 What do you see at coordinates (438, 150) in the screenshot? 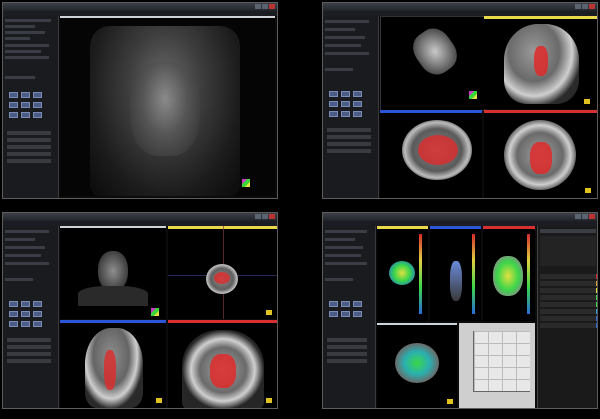
I see `axial-dose-overlay` at bounding box center [438, 150].